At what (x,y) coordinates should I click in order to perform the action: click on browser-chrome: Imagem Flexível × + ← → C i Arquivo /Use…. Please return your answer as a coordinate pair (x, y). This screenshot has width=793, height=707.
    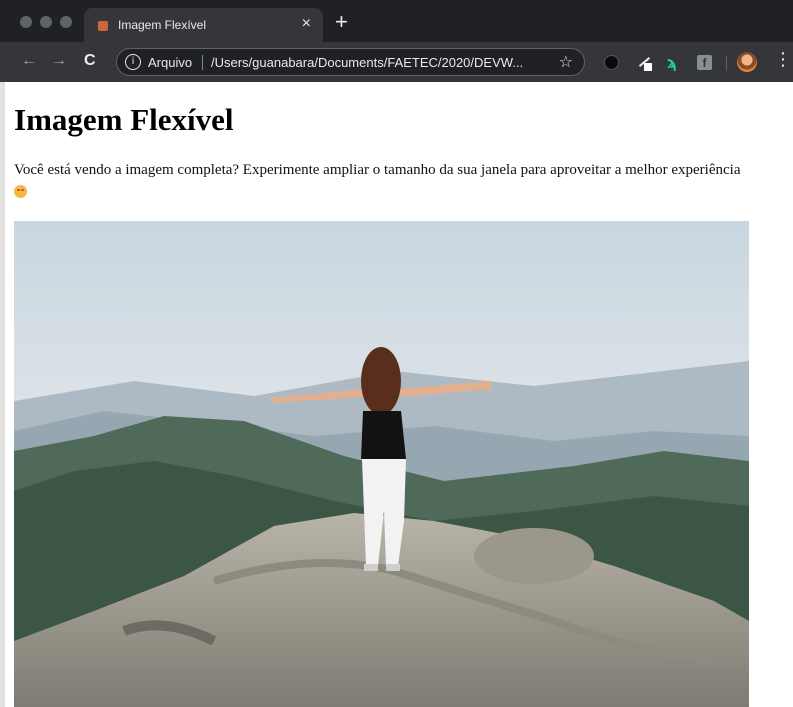
    Looking at the image, I should click on (396, 41).